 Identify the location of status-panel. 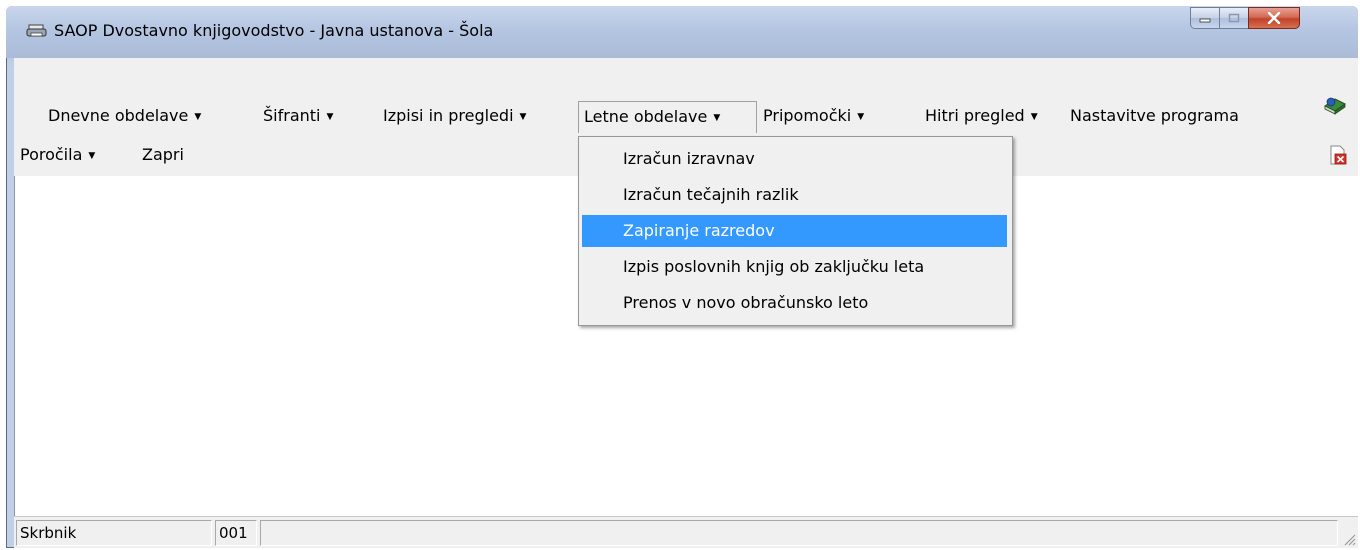
(799, 533).